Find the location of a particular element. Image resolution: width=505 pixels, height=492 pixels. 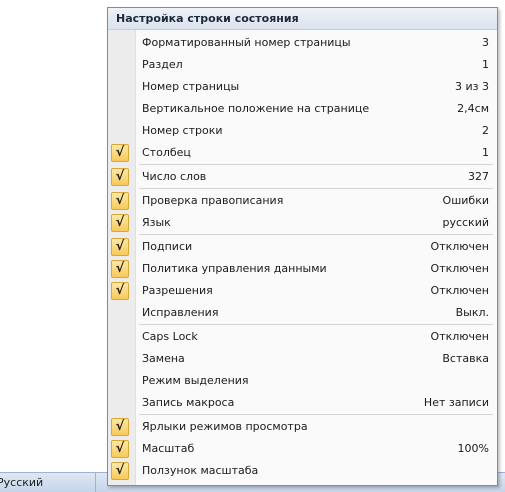

menu-item: Запись макроса Нет записи is located at coordinates (302, 403).